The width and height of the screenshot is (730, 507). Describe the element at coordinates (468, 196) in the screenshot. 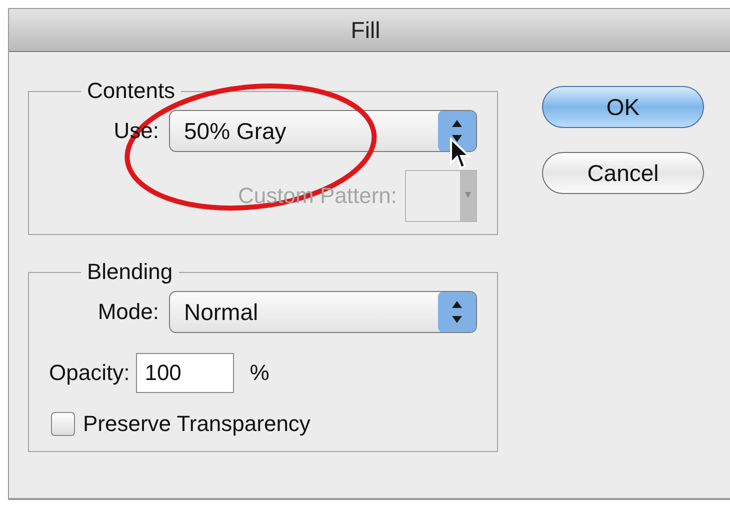

I see `caret-icon` at that location.